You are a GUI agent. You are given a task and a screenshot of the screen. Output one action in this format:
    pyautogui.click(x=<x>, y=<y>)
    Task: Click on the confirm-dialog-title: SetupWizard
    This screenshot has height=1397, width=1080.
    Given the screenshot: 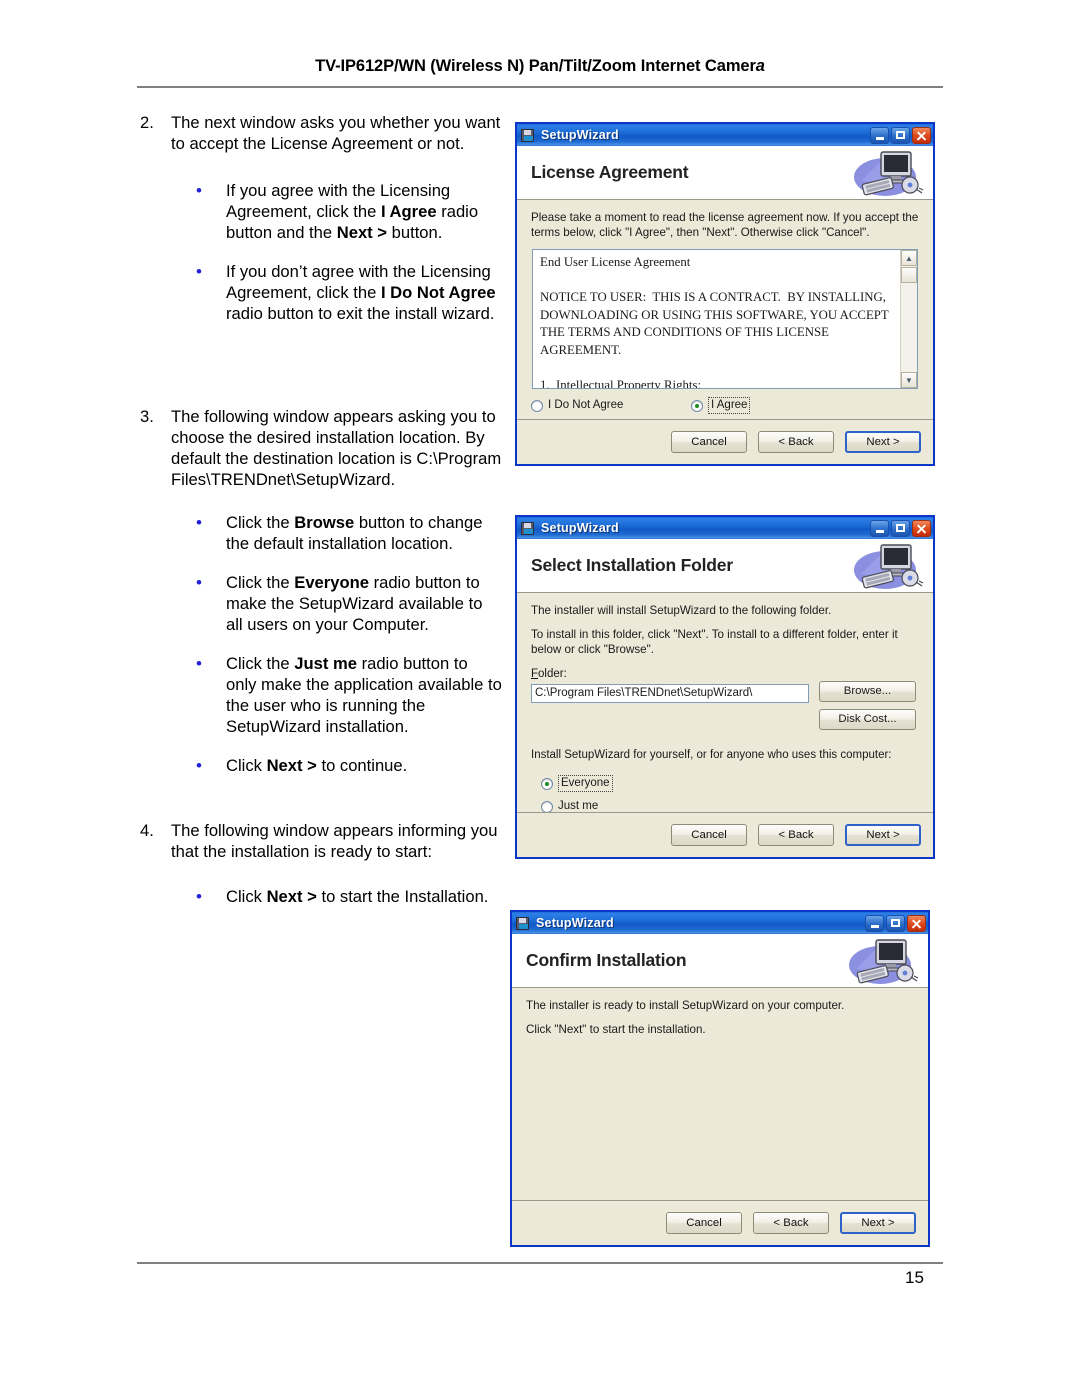 What is the action you would take?
    pyautogui.click(x=575, y=923)
    